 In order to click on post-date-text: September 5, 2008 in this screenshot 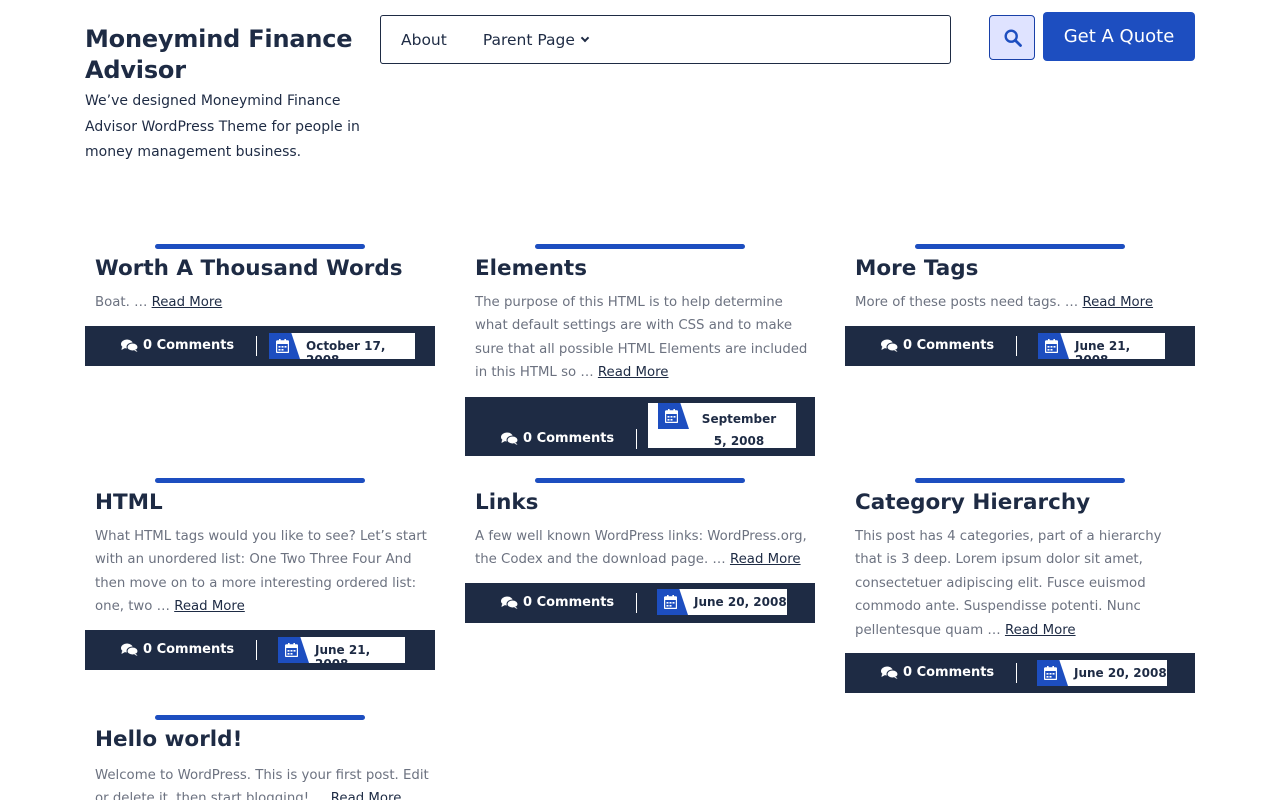, I will do `click(739, 430)`.